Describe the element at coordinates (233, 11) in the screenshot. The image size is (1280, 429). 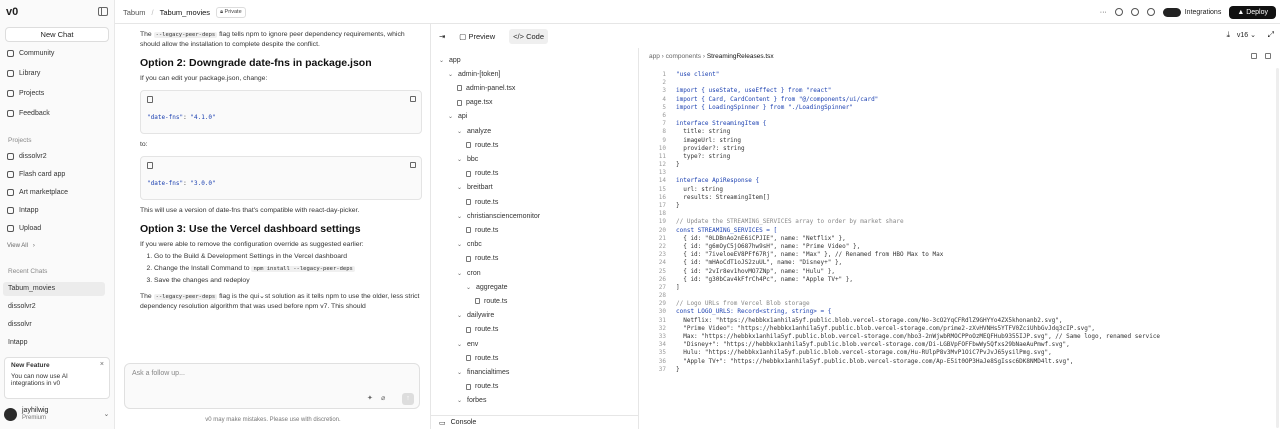
I see `private-badge-label: Private` at that location.